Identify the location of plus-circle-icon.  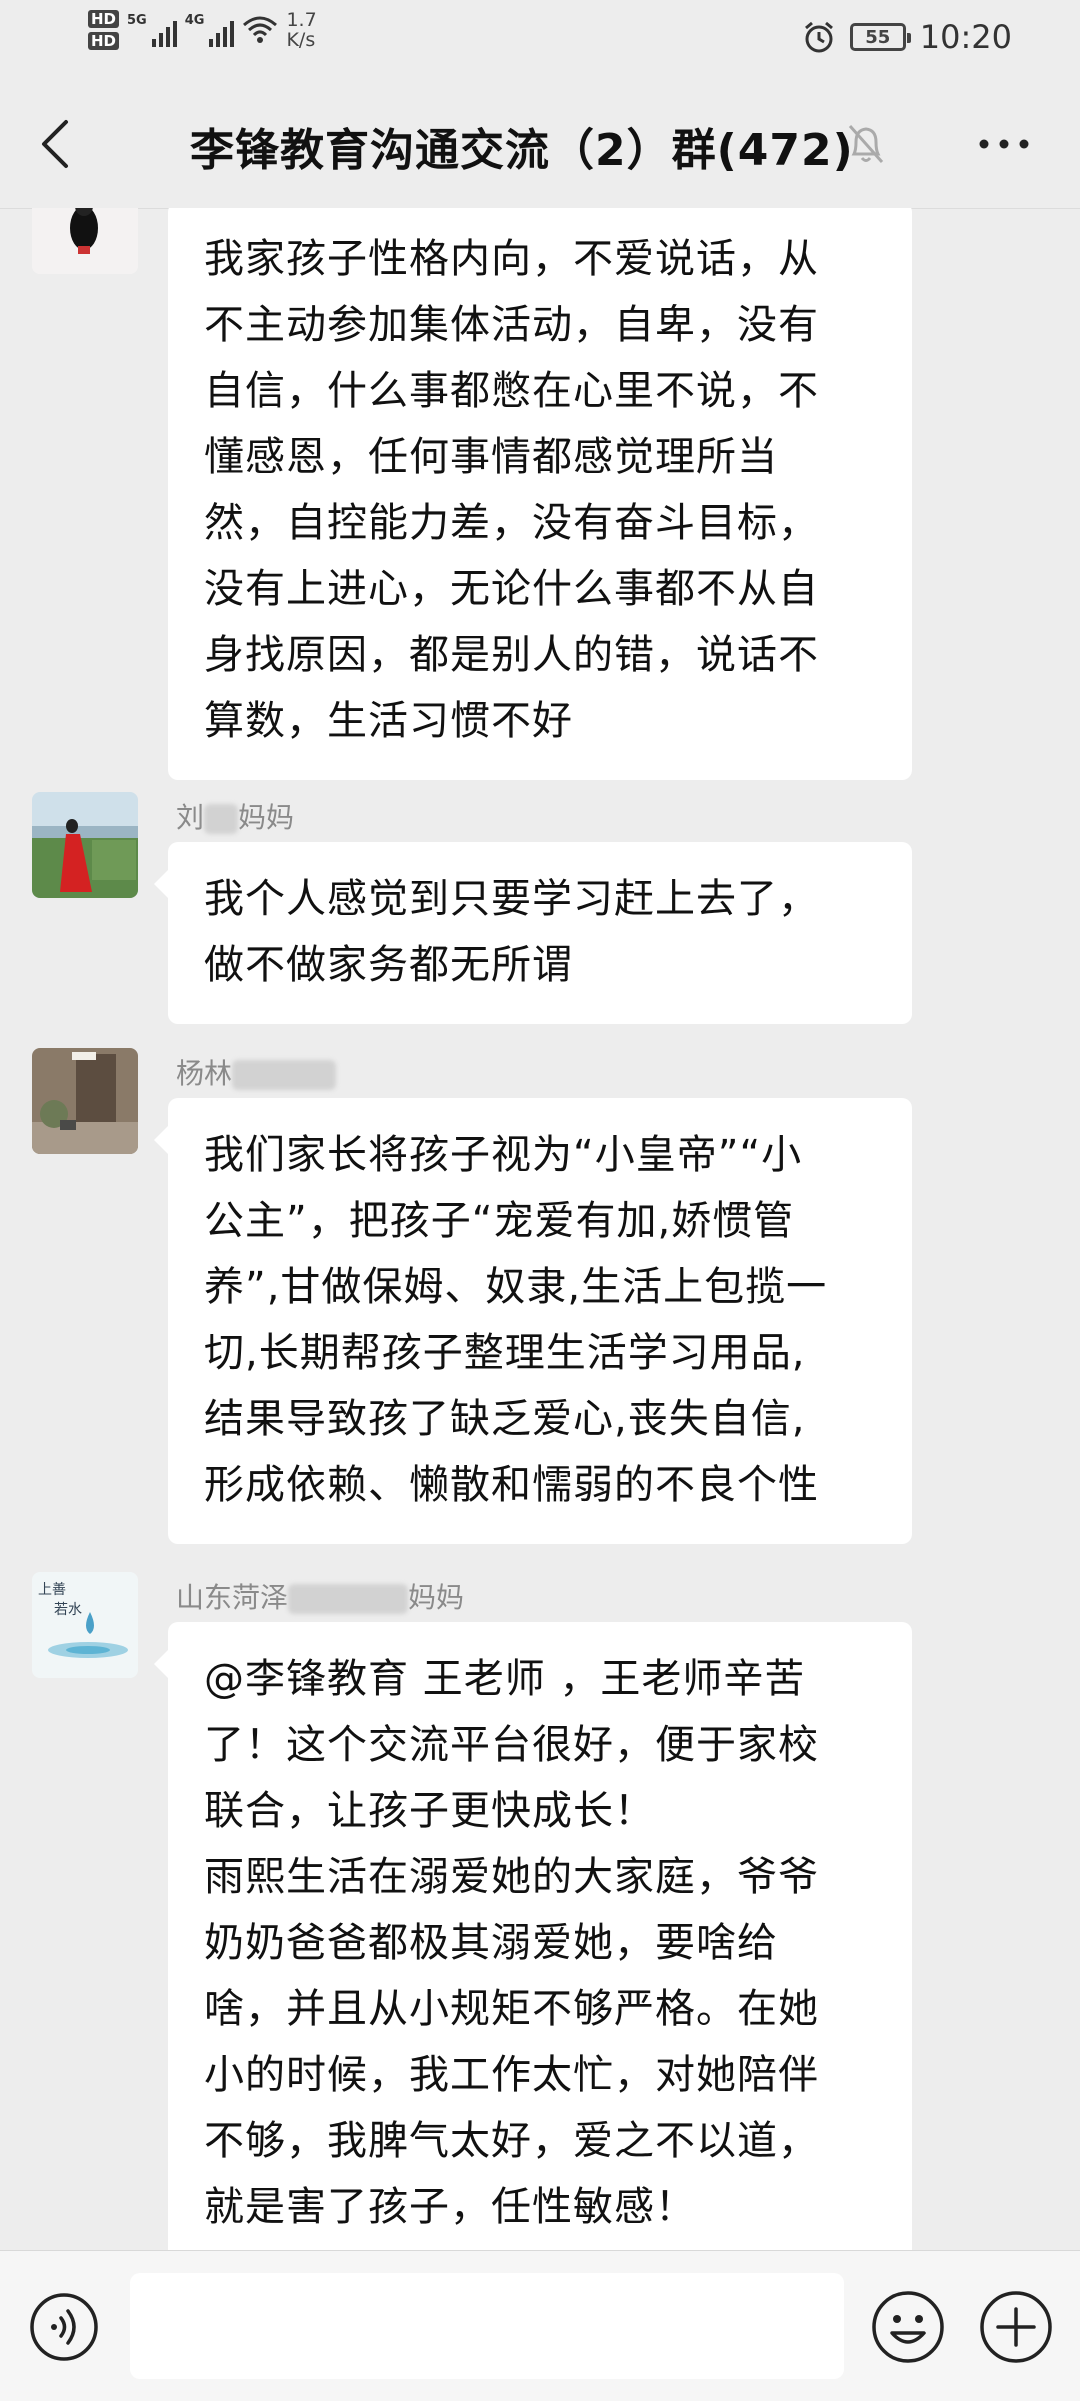
(1016, 2327).